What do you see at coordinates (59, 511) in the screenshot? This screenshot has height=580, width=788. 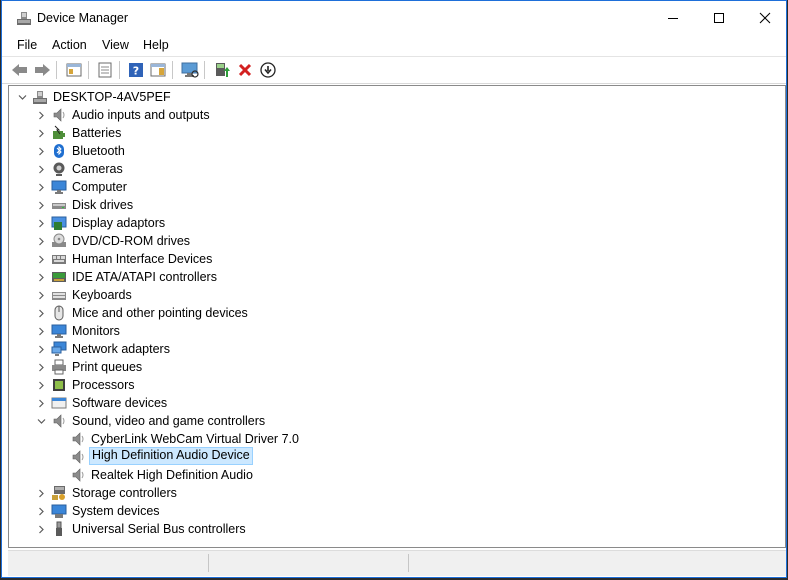 I see `system-icon` at bounding box center [59, 511].